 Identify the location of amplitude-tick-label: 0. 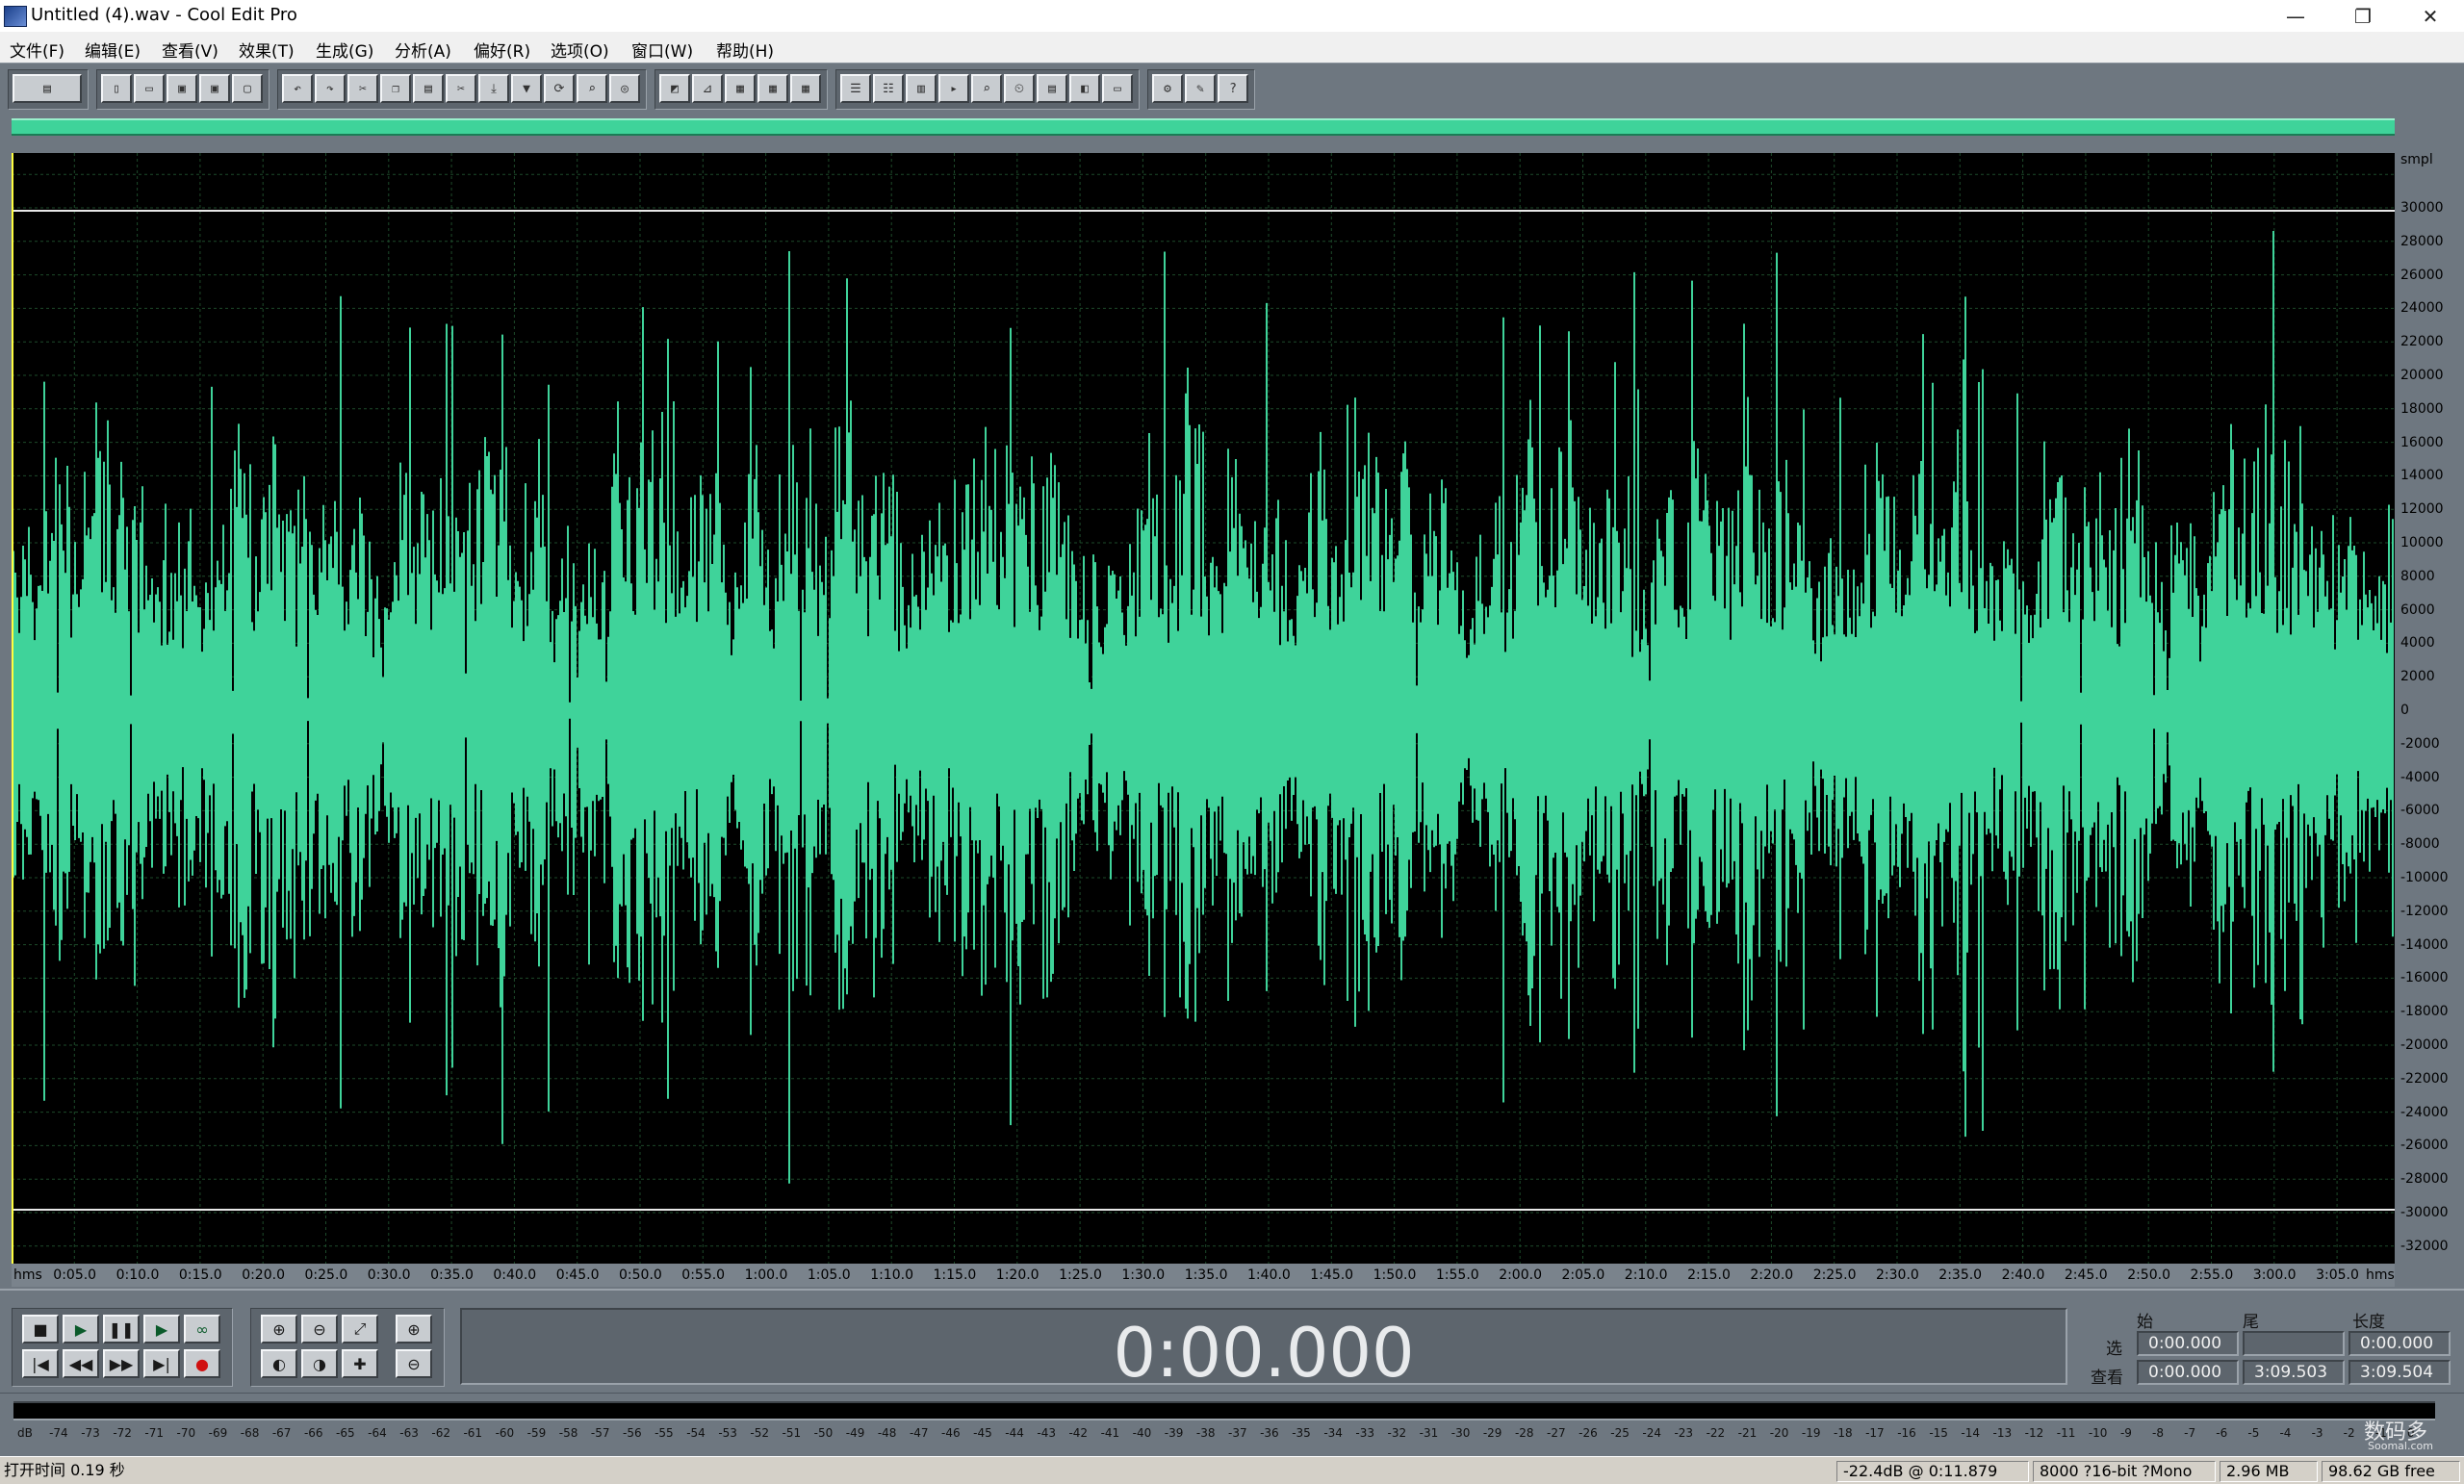
(2404, 710).